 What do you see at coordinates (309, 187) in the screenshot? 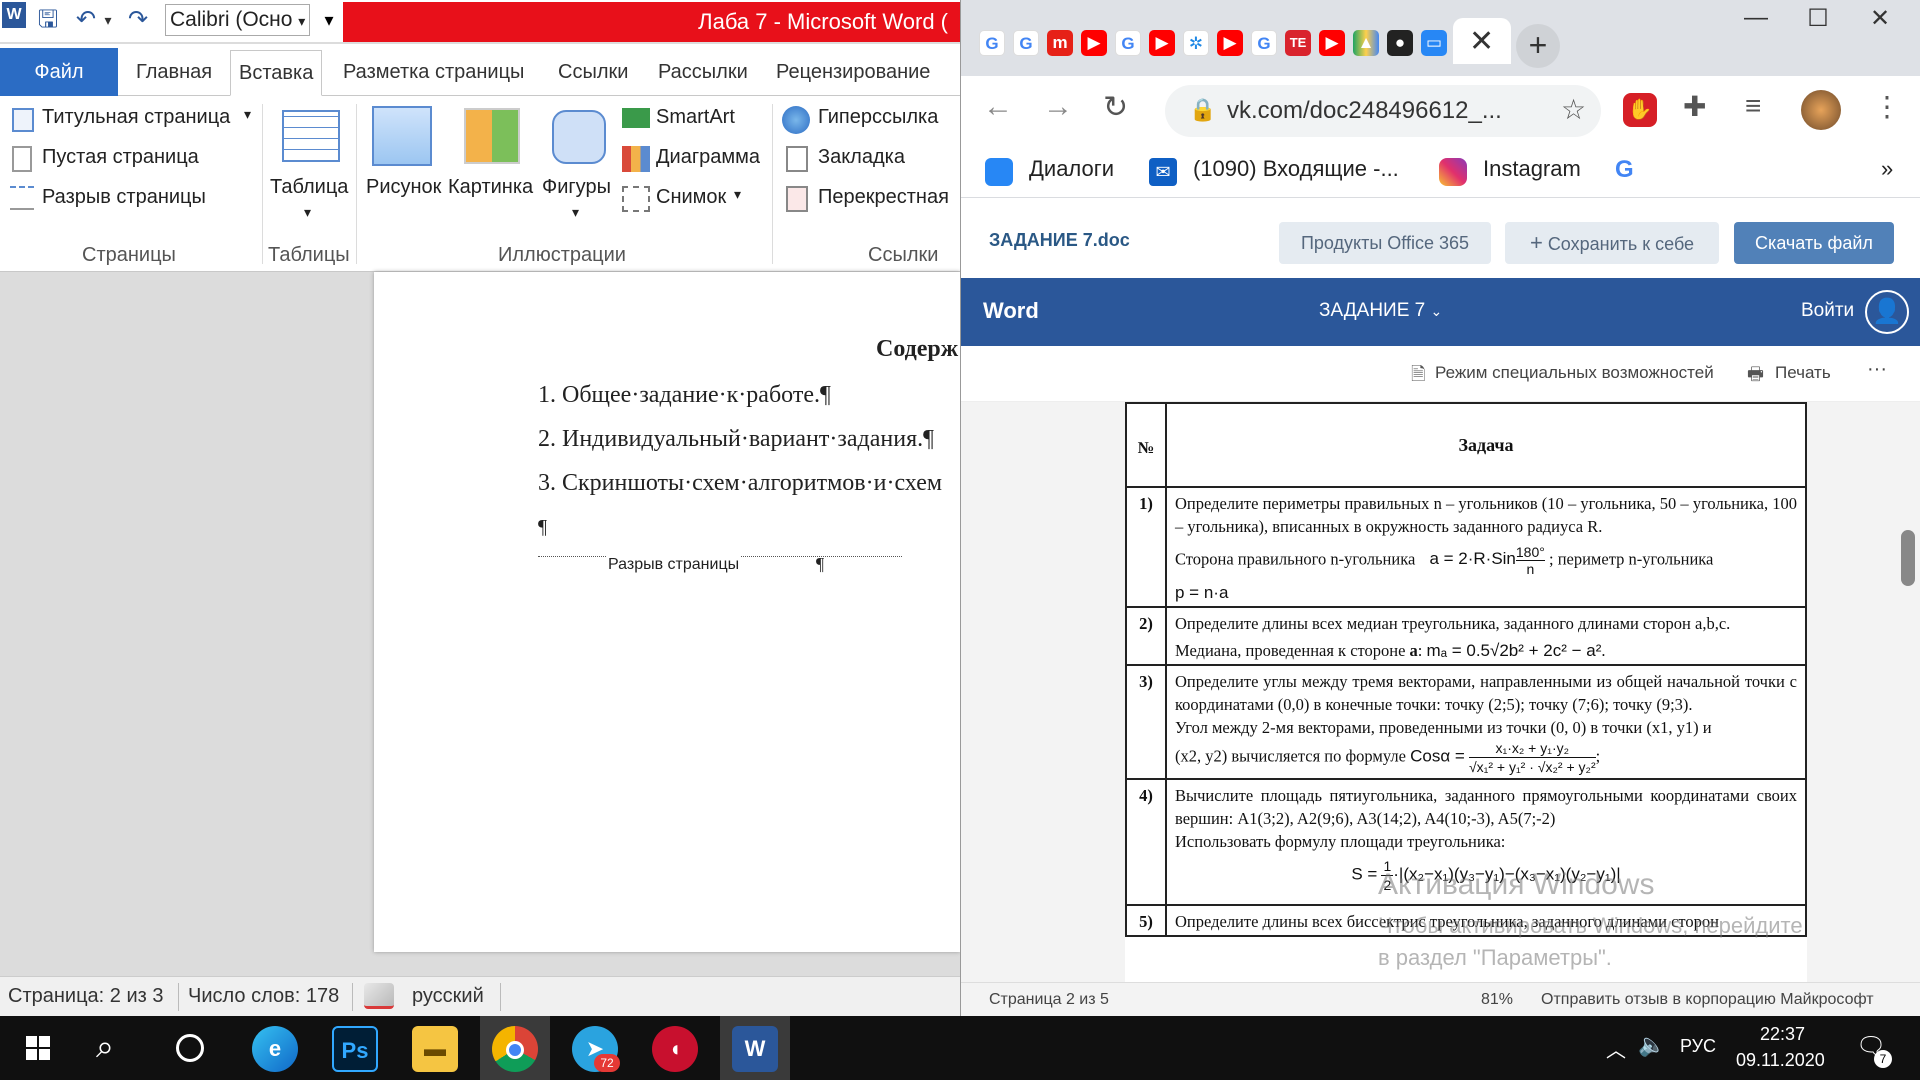
I see `table-button: Таблица` at bounding box center [309, 187].